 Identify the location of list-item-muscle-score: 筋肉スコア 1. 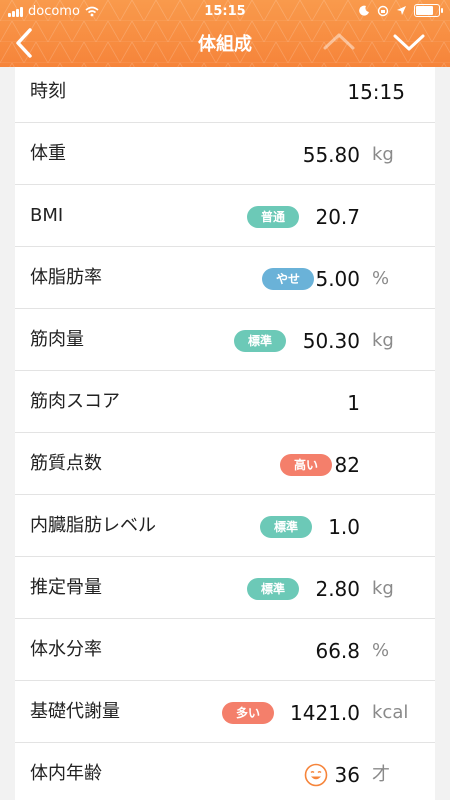
(225, 402).